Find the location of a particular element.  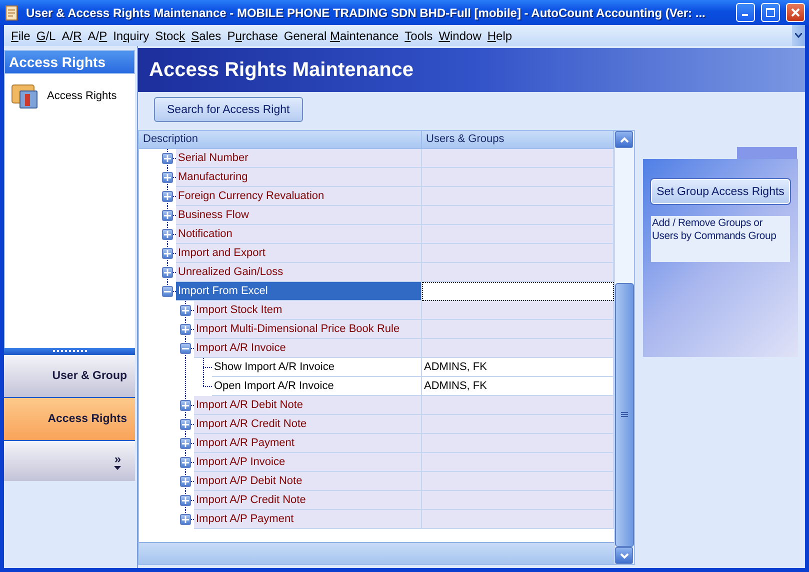

tree-item: Import From Excel is located at coordinates (299, 291).